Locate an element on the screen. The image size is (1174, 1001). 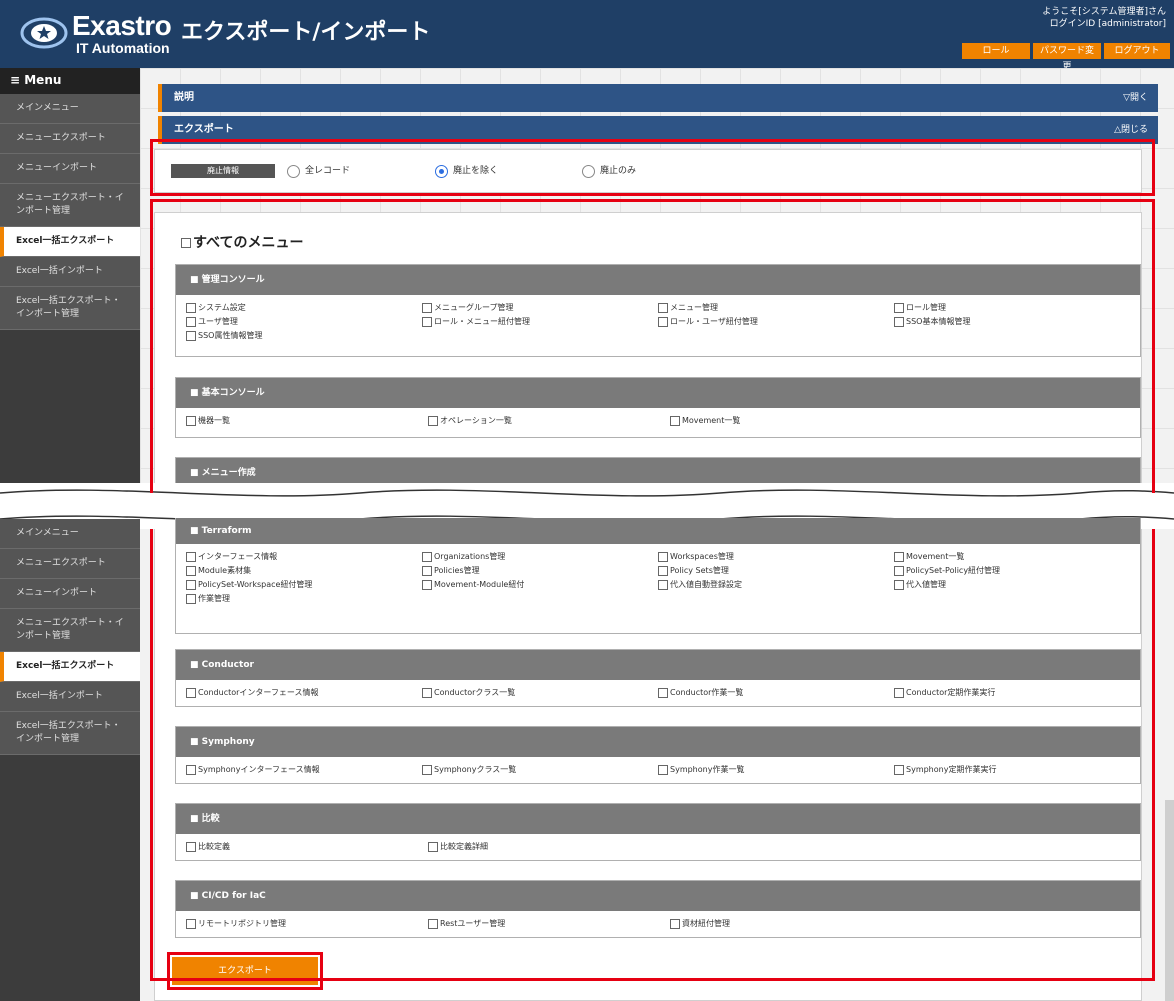
menu-checkbox-conductor-interface: Conductorインターフェース情報 is located at coordinates (304, 692).